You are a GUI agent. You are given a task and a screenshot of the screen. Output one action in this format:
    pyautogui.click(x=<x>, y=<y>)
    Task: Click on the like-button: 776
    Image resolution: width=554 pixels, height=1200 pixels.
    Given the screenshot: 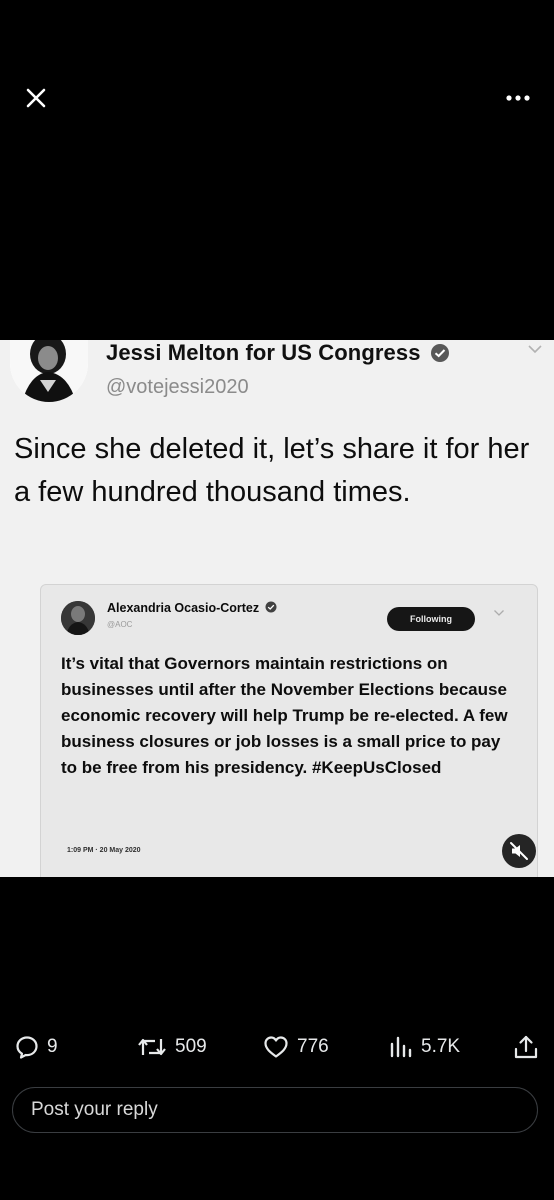 What is the action you would take?
    pyautogui.click(x=295, y=1047)
    